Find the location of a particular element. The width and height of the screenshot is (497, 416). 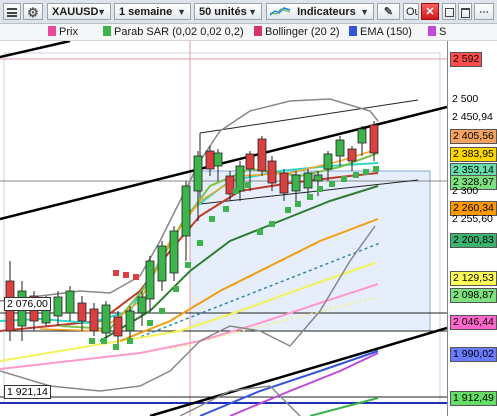

pencil-icon: ✎ is located at coordinates (388, 12).